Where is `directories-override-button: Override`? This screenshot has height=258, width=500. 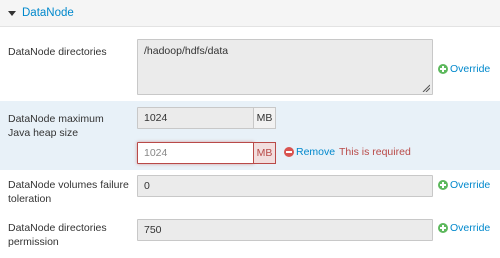
directories-override-button: Override is located at coordinates (464, 69).